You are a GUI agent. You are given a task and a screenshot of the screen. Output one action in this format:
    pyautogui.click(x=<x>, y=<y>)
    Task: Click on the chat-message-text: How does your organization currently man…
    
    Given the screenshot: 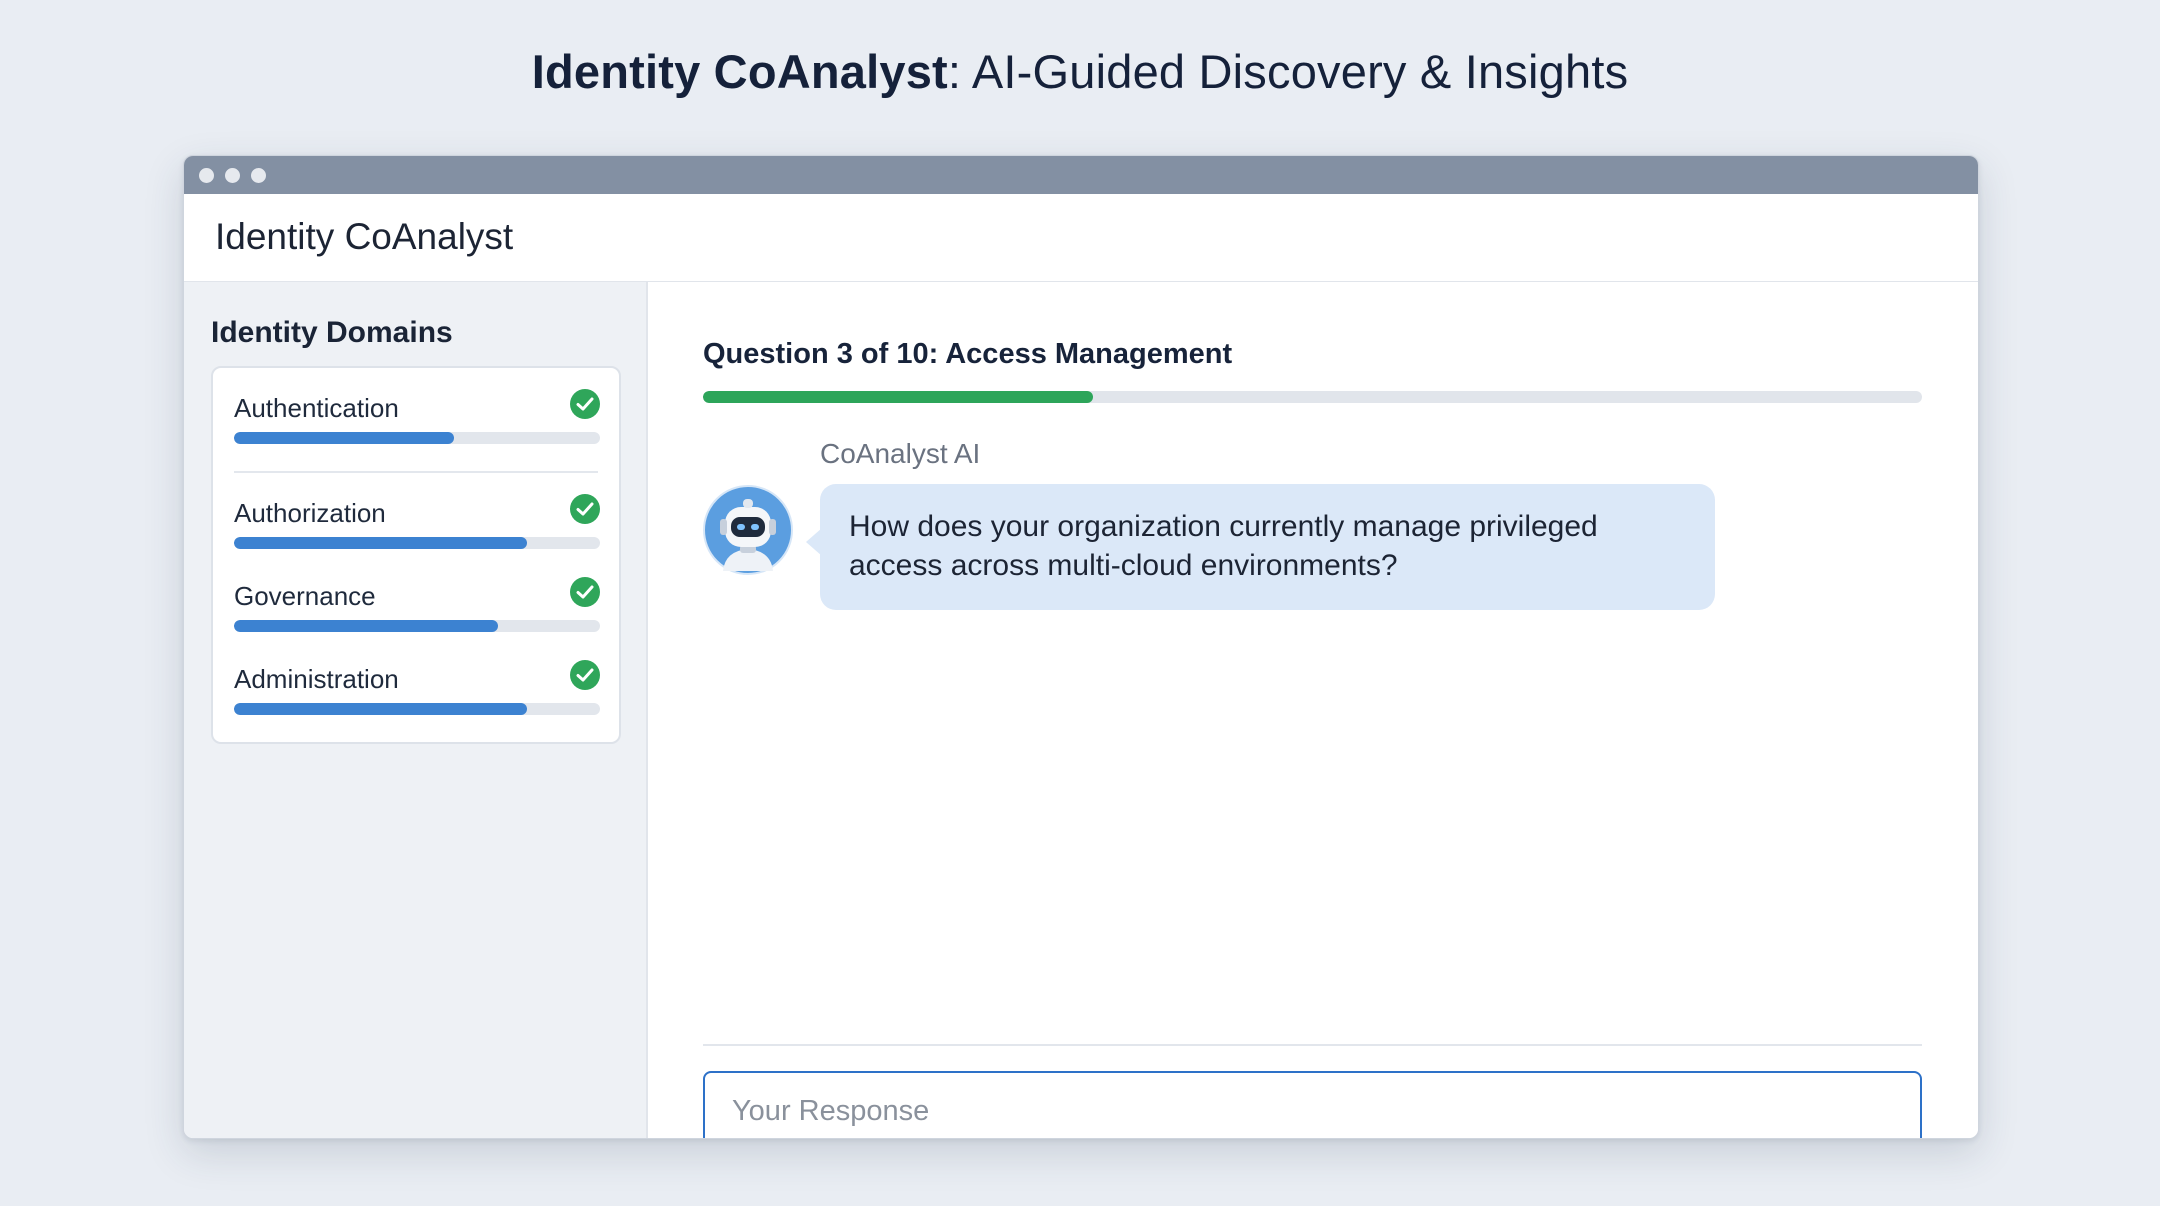 What is the action you would take?
    pyautogui.click(x=1223, y=546)
    